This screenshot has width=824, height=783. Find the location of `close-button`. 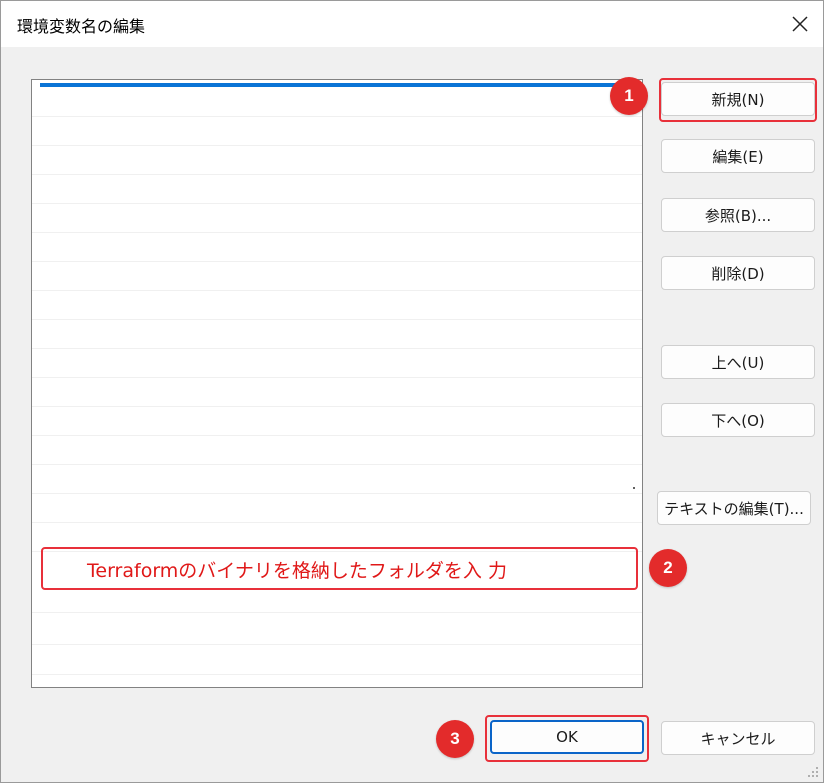

close-button is located at coordinates (800, 24).